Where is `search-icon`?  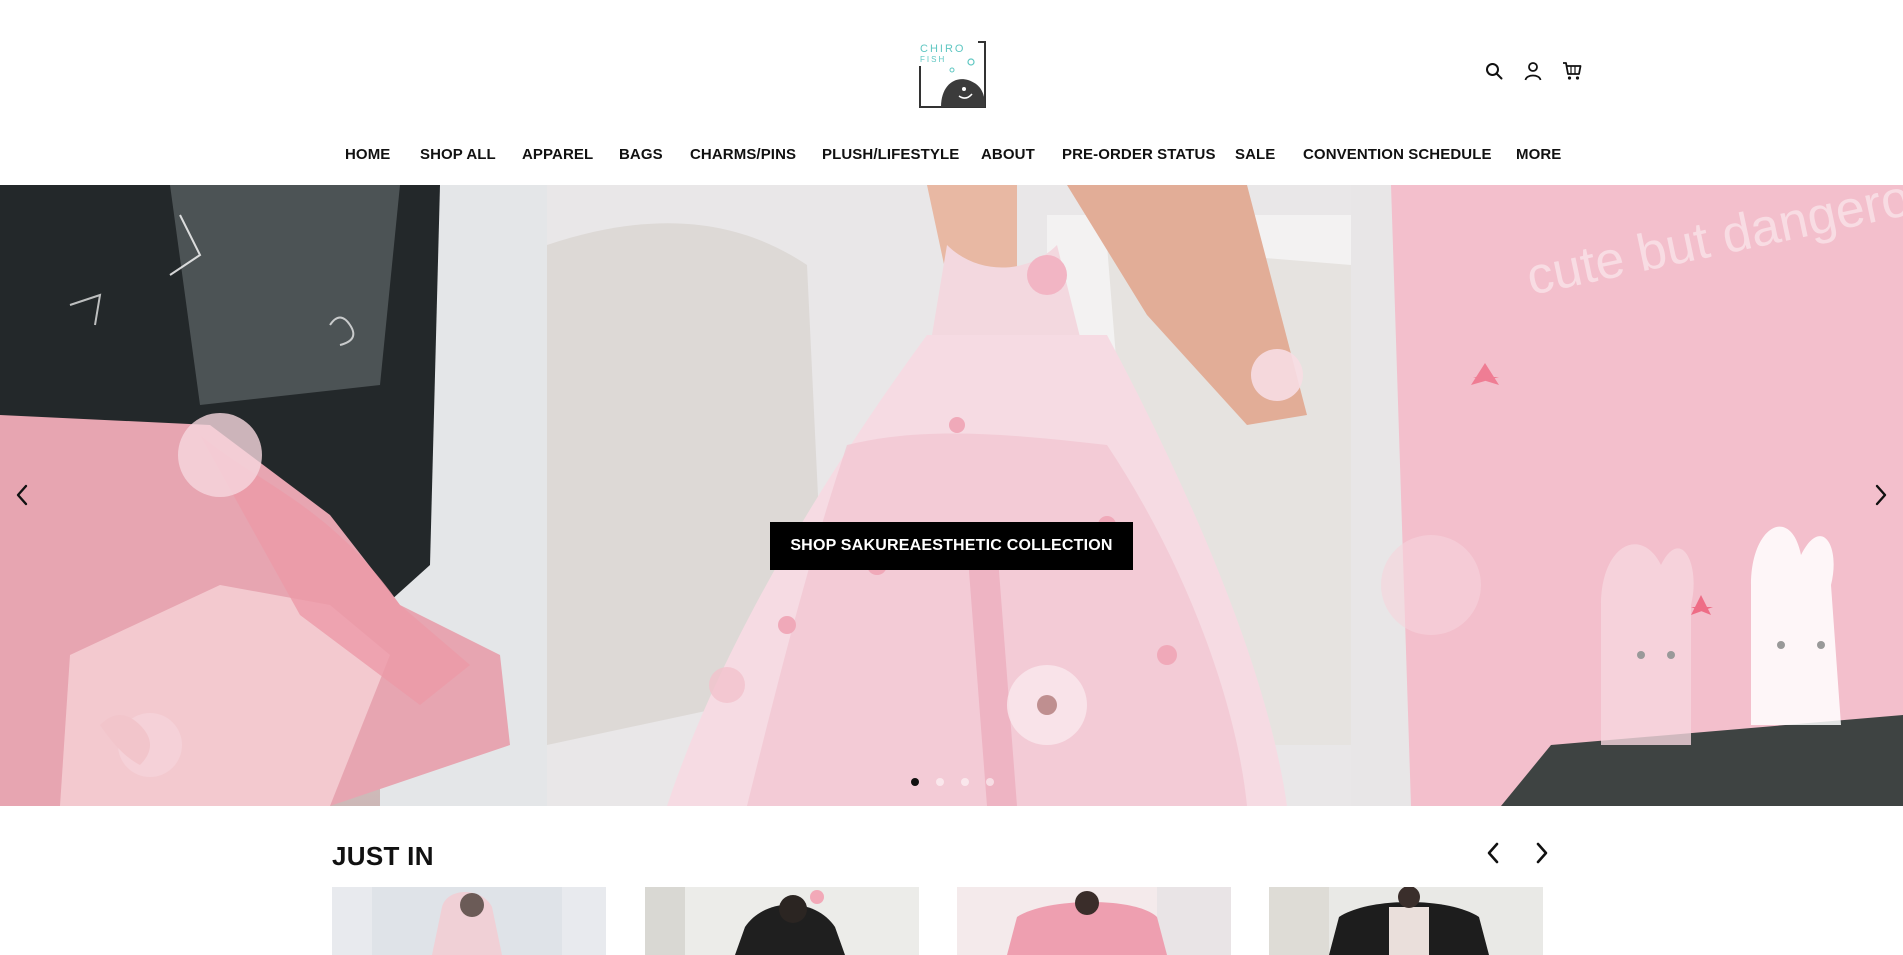
search-icon is located at coordinates (1494, 71).